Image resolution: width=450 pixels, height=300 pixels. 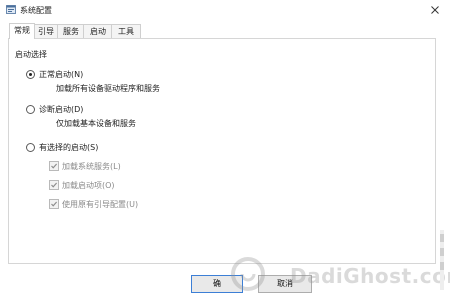 What do you see at coordinates (88, 185) in the screenshot?
I see `load-startup-items-label: 加载启动项(O)` at bounding box center [88, 185].